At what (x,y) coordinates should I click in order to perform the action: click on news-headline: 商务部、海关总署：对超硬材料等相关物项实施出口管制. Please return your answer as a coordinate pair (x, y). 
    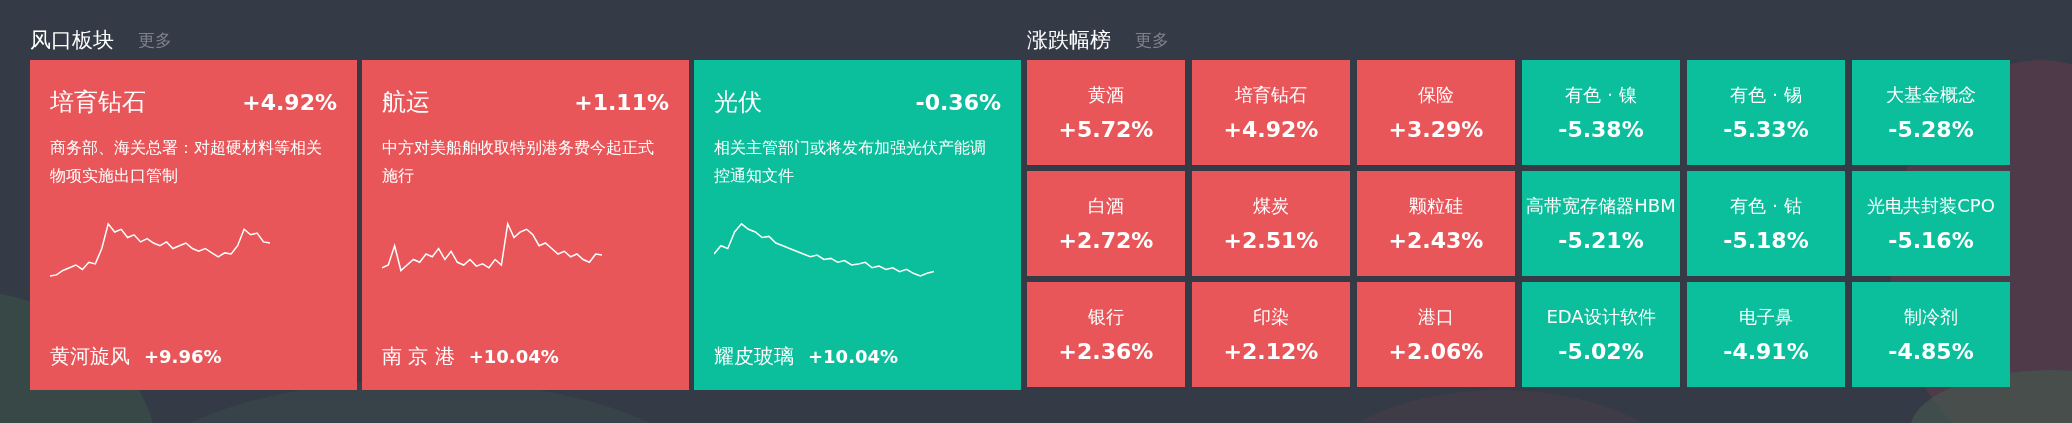
    Looking at the image, I should click on (186, 162).